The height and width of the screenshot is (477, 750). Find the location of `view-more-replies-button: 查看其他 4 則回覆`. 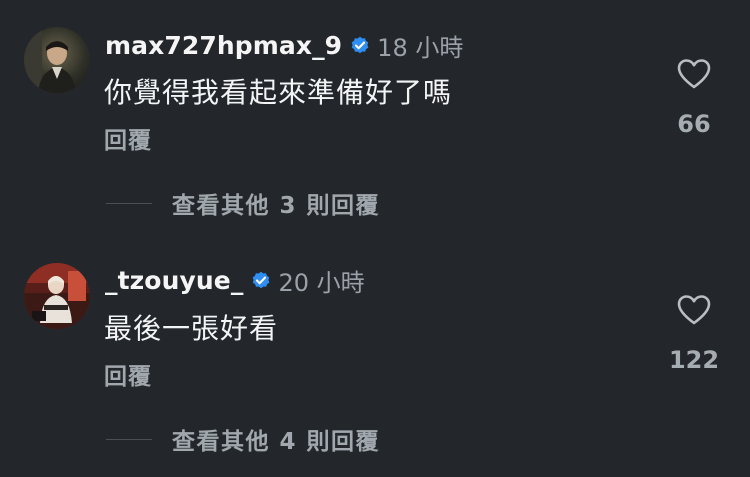

view-more-replies-button: 查看其他 4 則回覆 is located at coordinates (243, 439).